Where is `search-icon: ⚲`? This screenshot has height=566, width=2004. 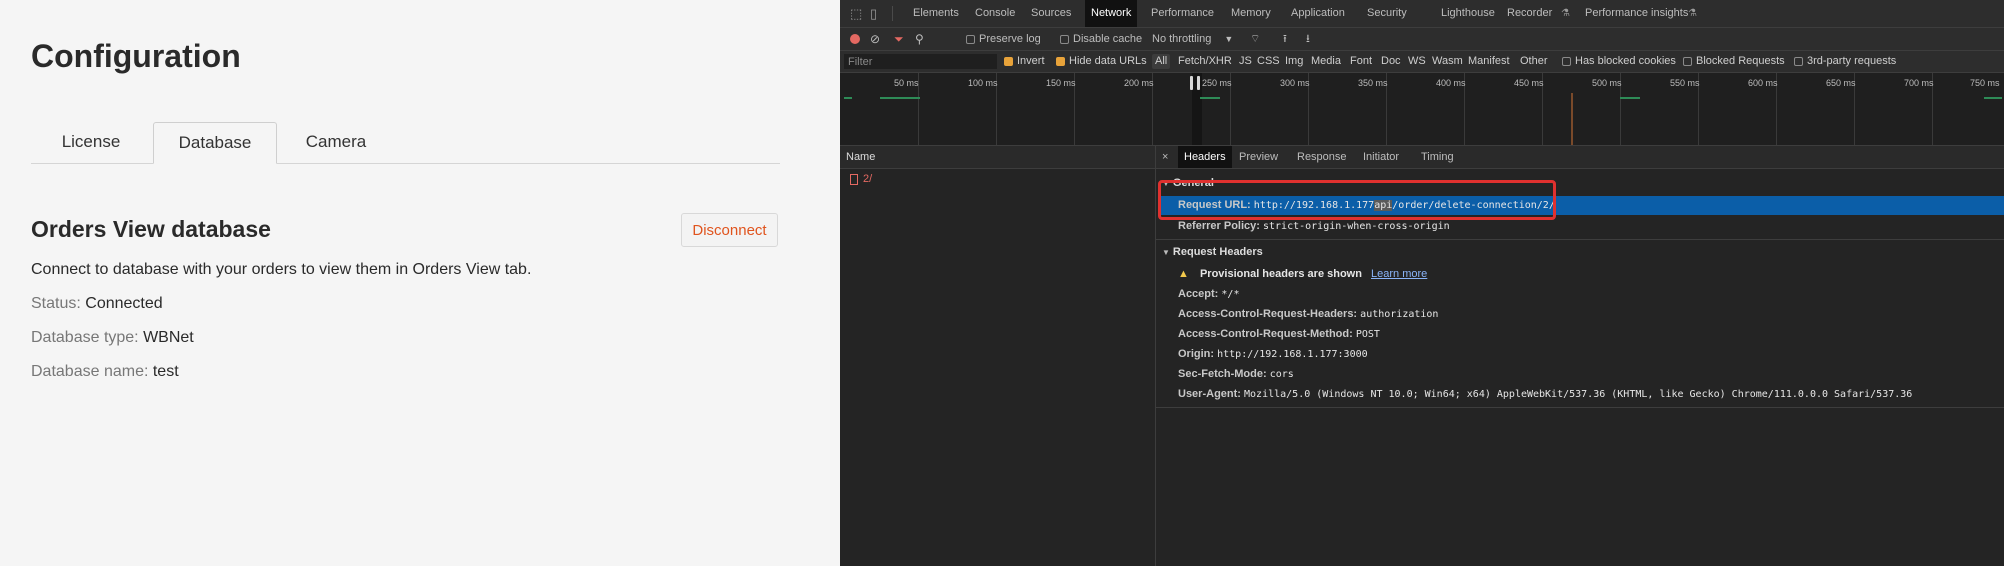
search-icon: ⚲ is located at coordinates (919, 39).